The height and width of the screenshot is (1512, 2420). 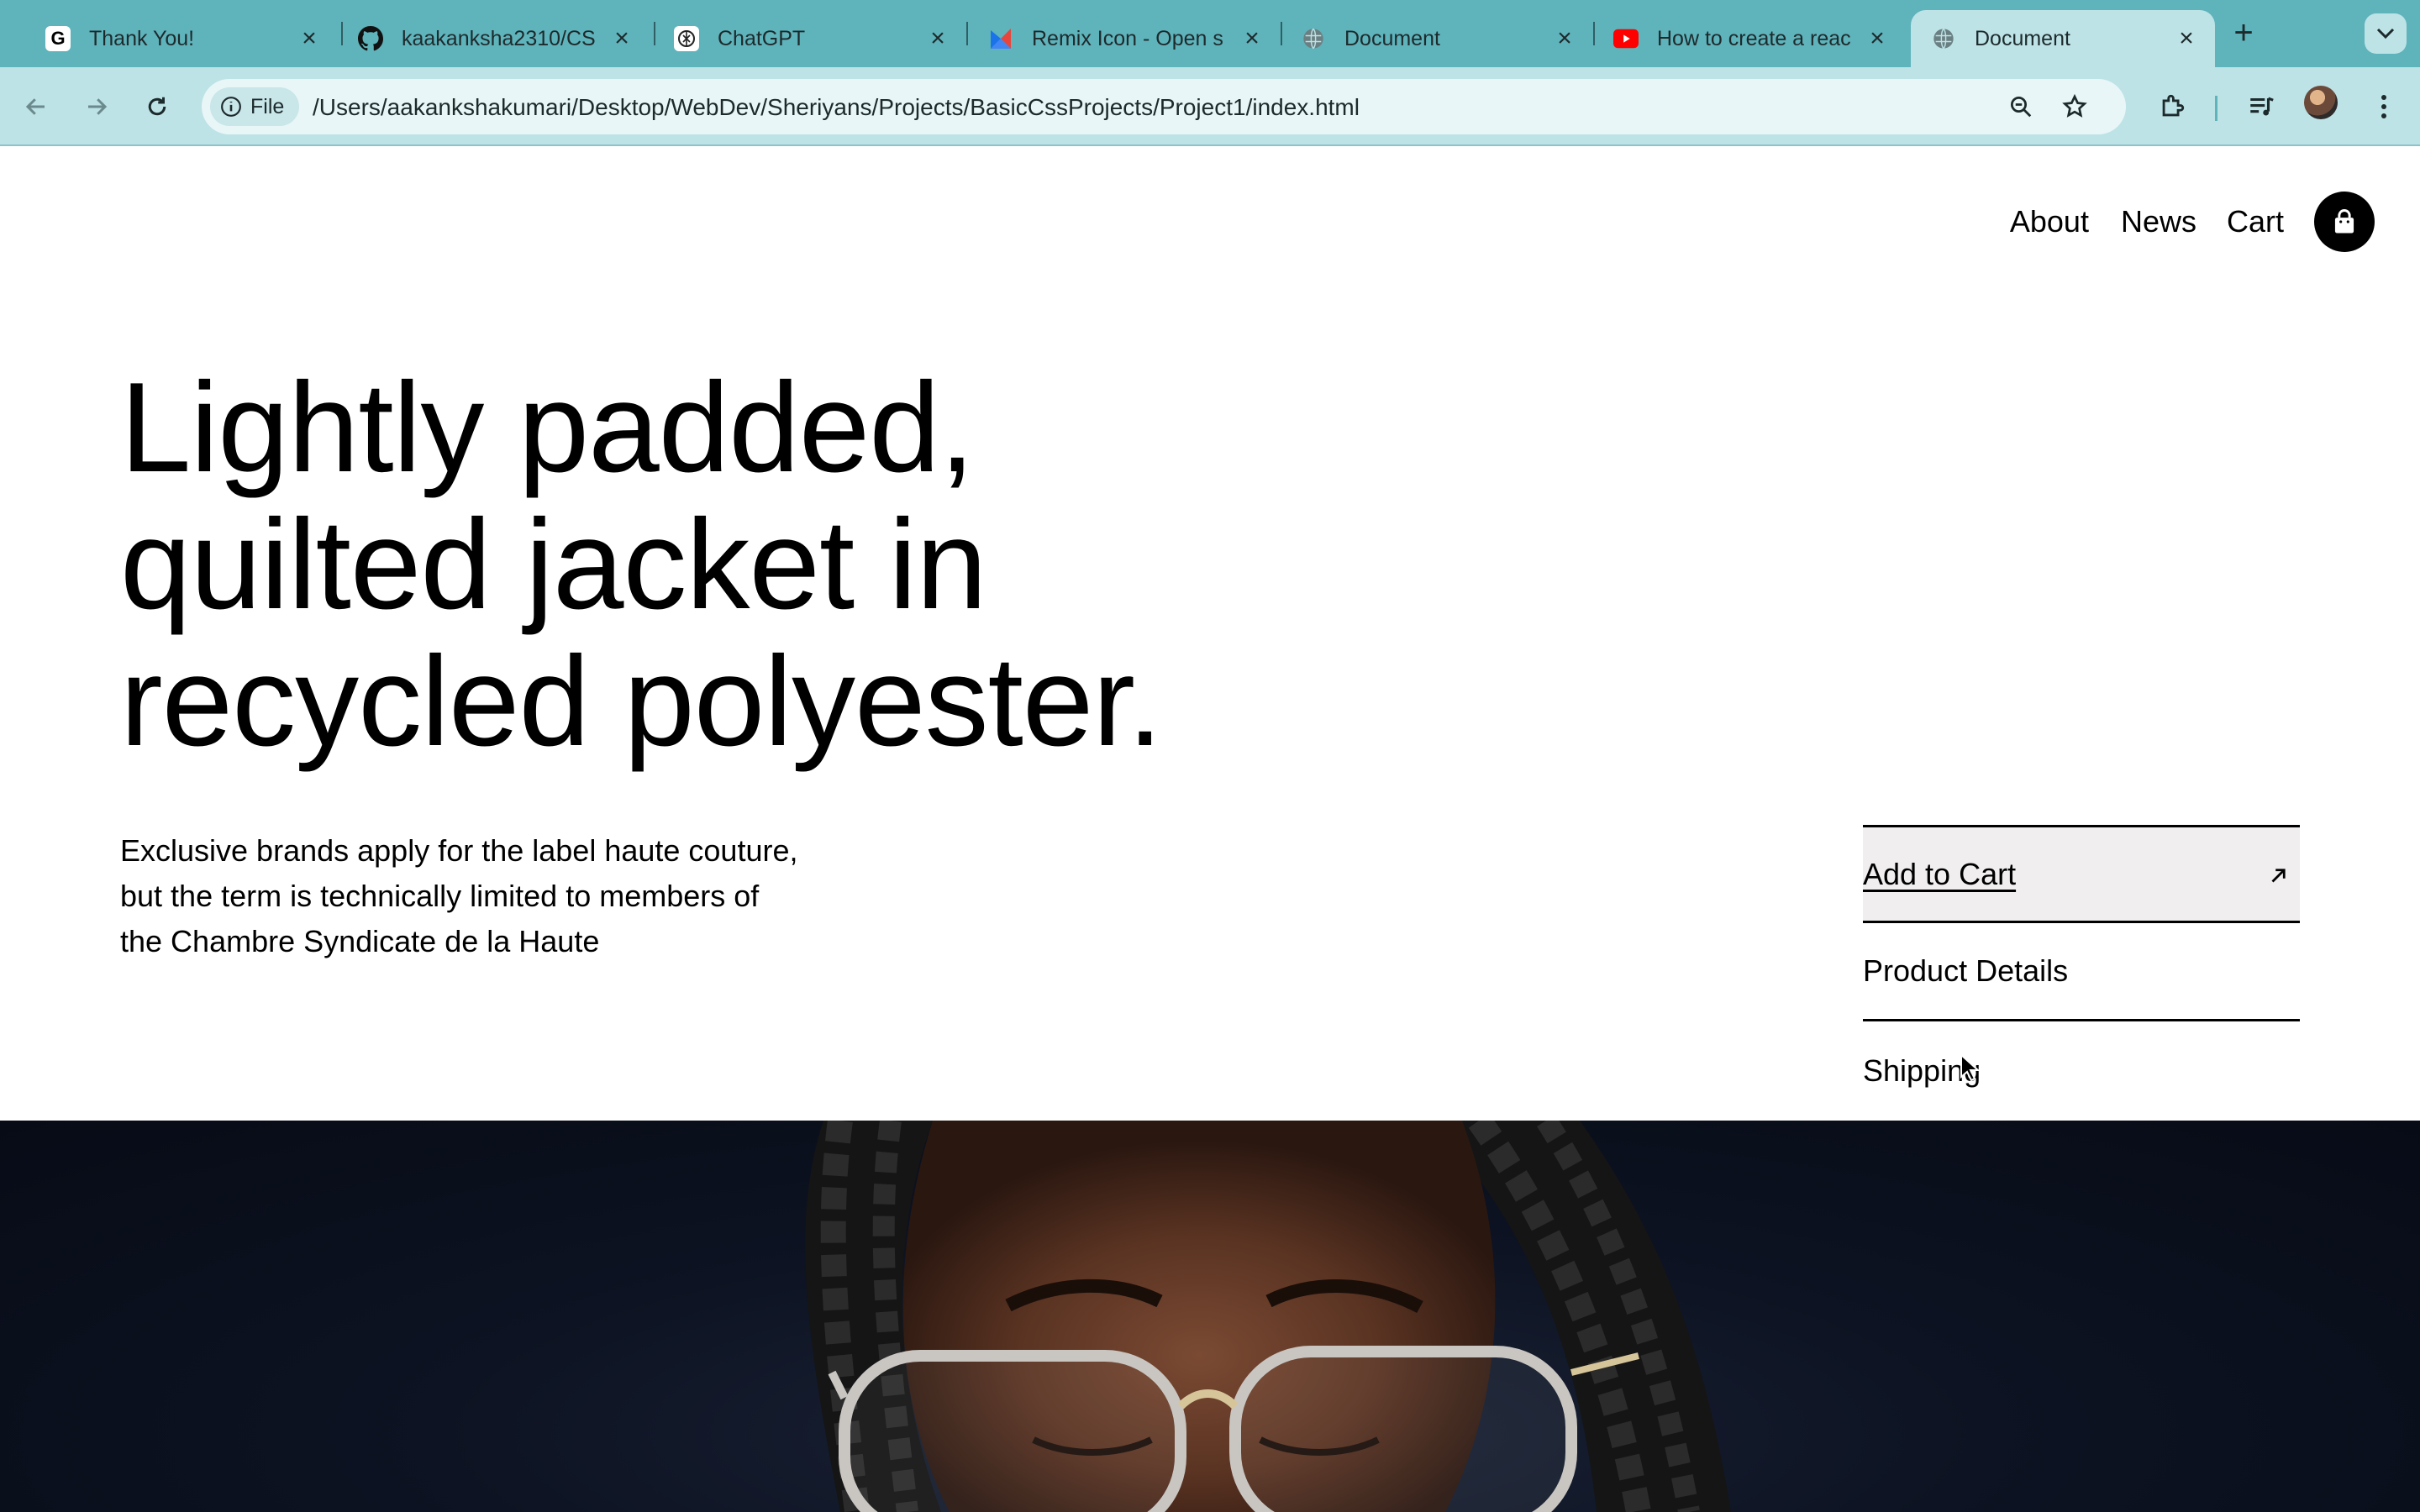 I want to click on more-vertical-icon, so click(x=2384, y=106).